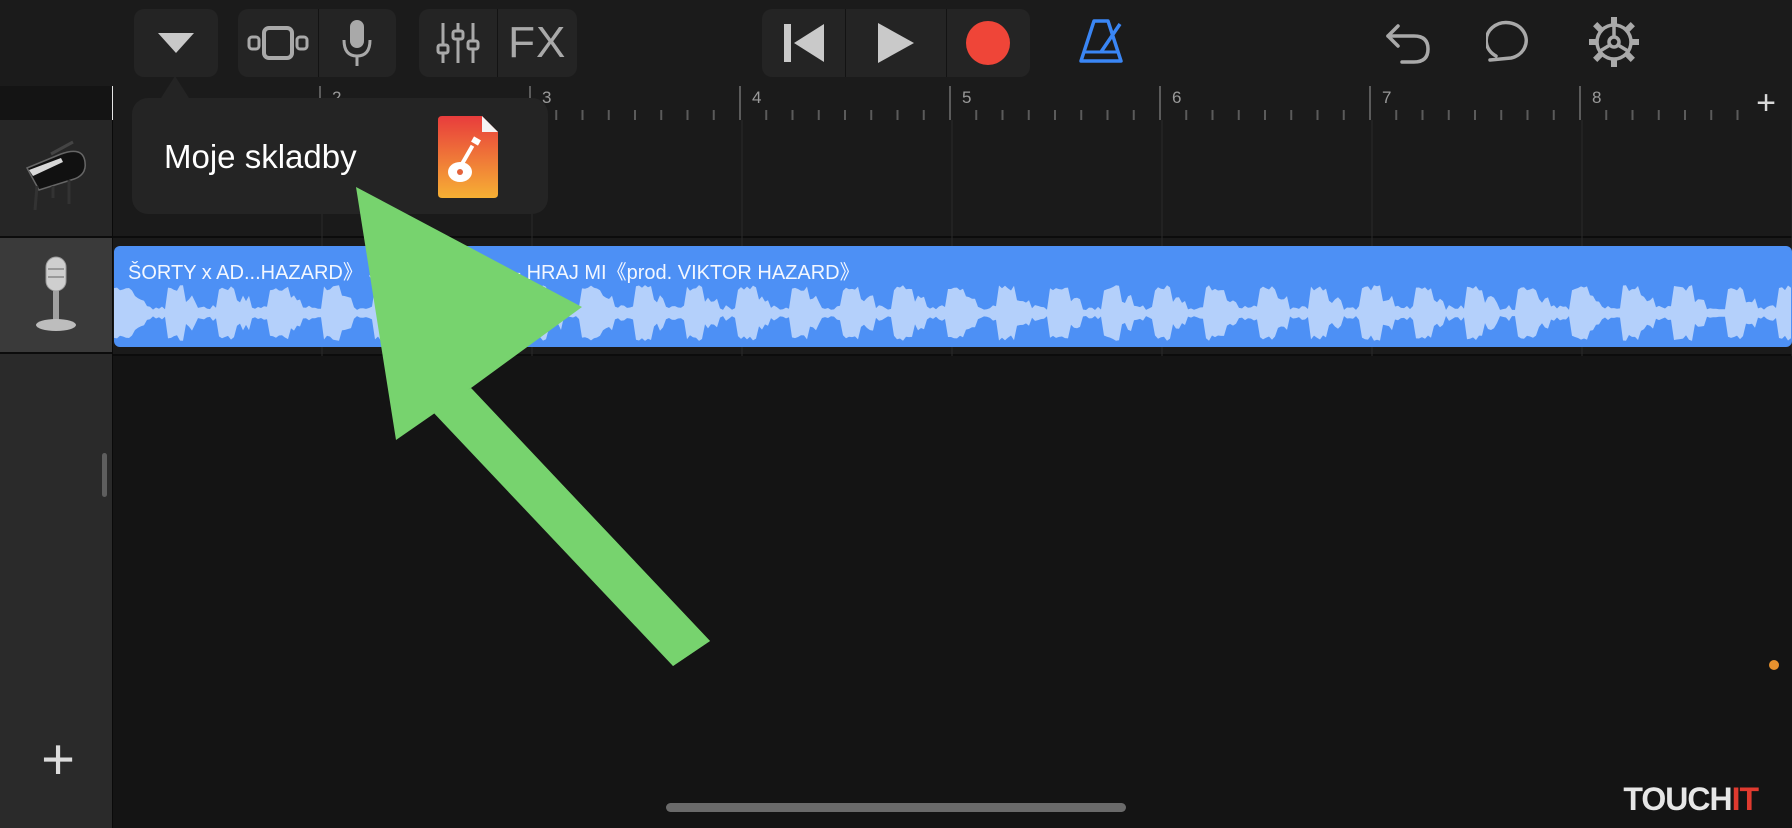  I want to click on my-songs-dropdown-group, so click(176, 43).